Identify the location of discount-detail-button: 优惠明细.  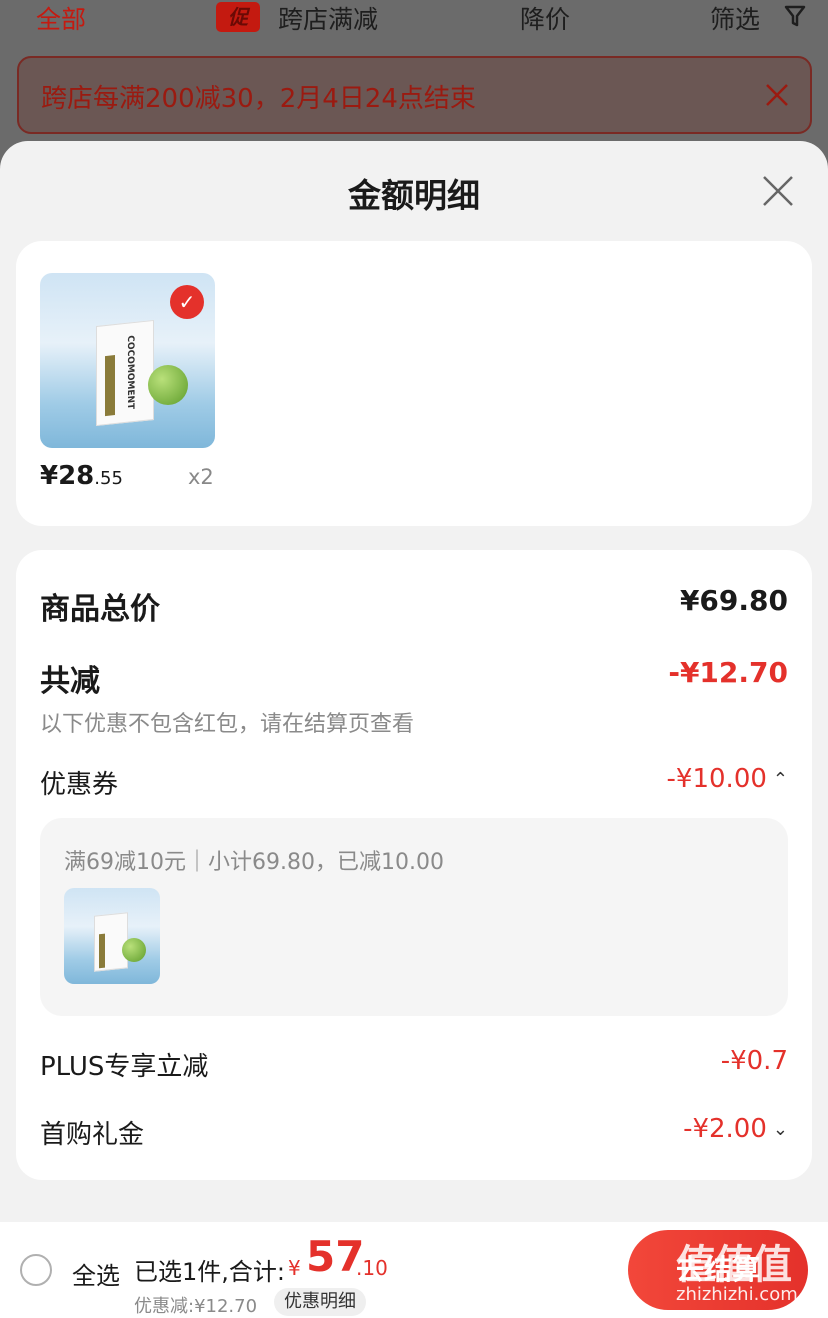
(320, 1302).